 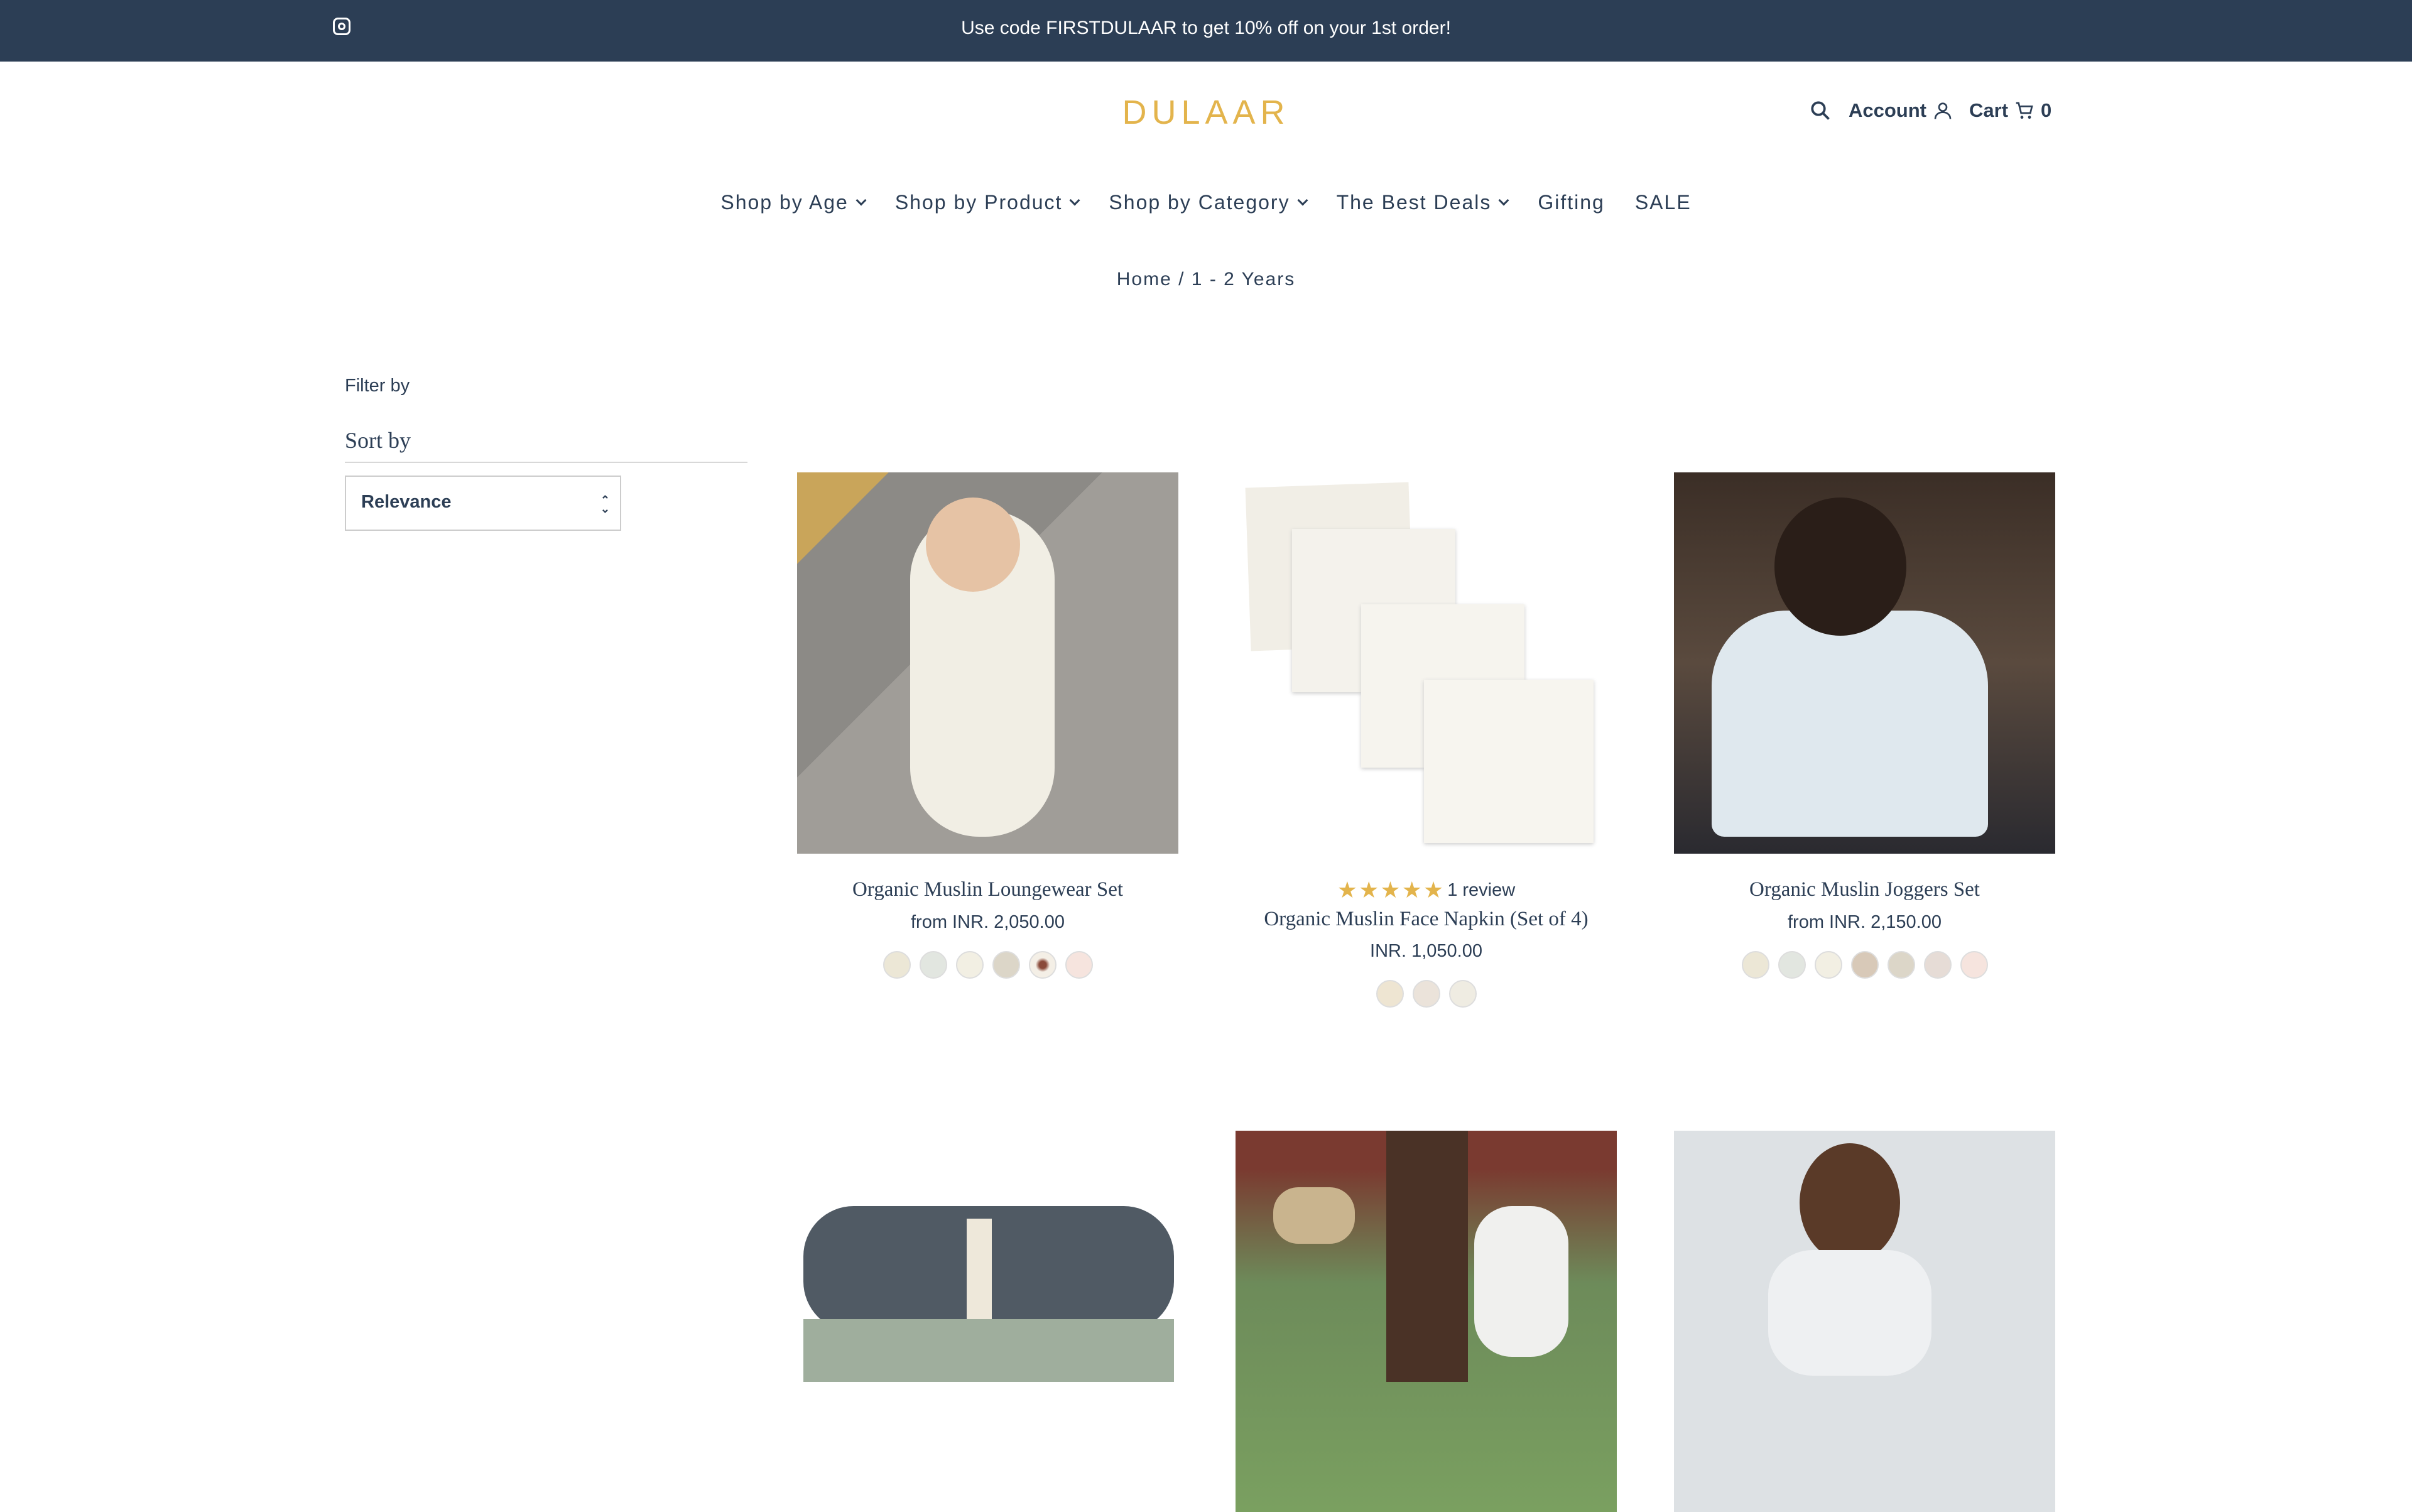 I want to click on product-title: Organic Muslin Face Napkin (Set of 4), so click(x=1427, y=919).